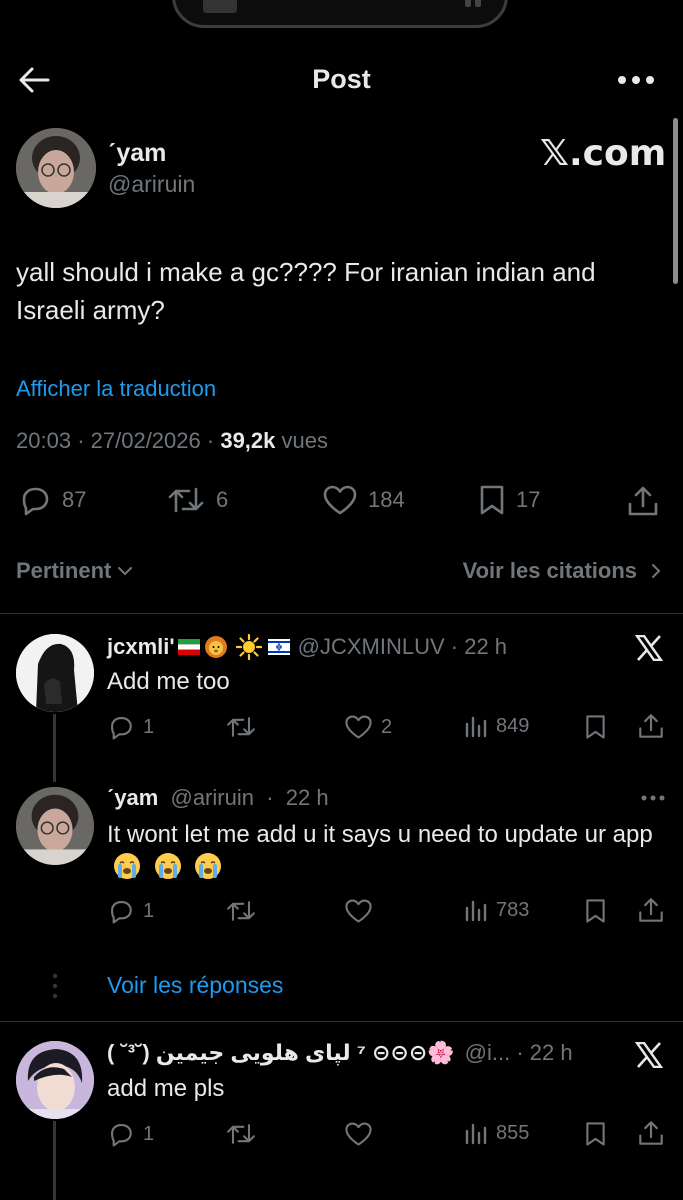 This screenshot has height=1200, width=683. Describe the element at coordinates (74, 571) in the screenshot. I see `sort-filter-button: Pertinent` at that location.